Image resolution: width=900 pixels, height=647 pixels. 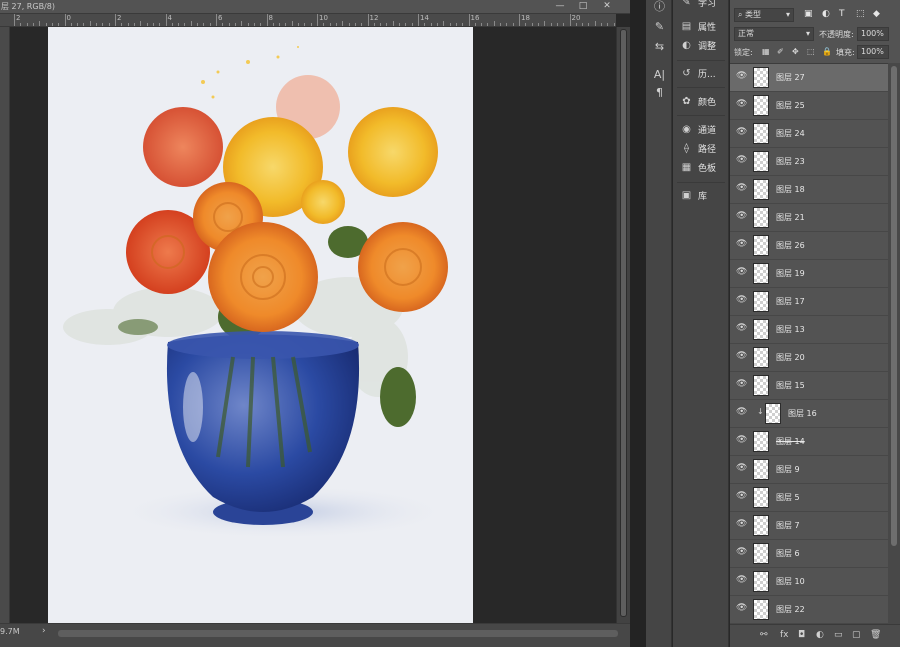 I want to click on close-button: ✕, so click(x=607, y=6).